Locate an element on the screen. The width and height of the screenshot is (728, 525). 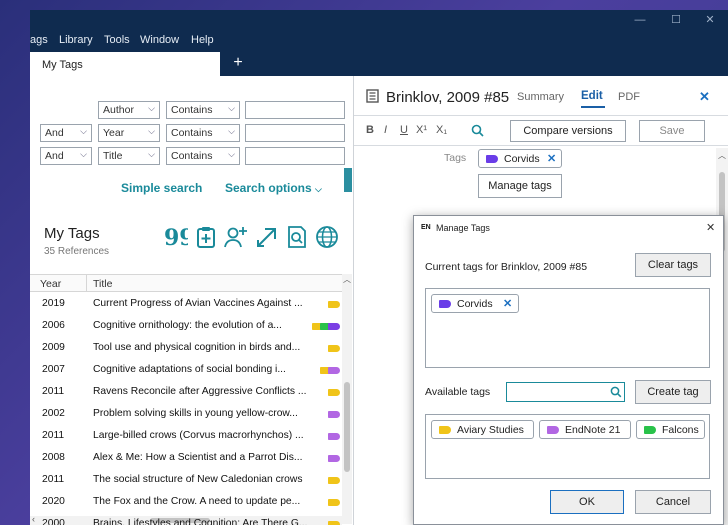
reference-tag-chip: Corvids ✕ is located at coordinates (520, 158).